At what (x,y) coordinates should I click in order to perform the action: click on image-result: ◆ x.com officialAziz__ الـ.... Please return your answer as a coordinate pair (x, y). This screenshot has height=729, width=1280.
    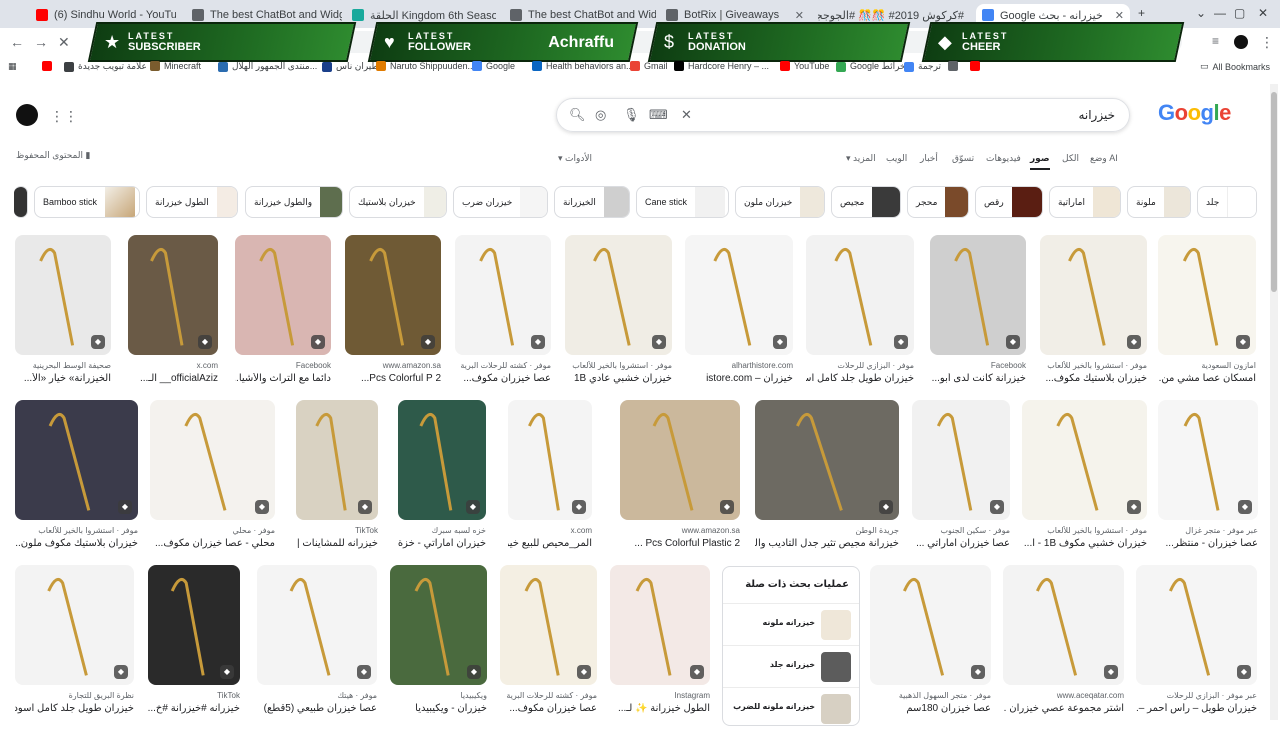
    Looking at the image, I should click on (173, 310).